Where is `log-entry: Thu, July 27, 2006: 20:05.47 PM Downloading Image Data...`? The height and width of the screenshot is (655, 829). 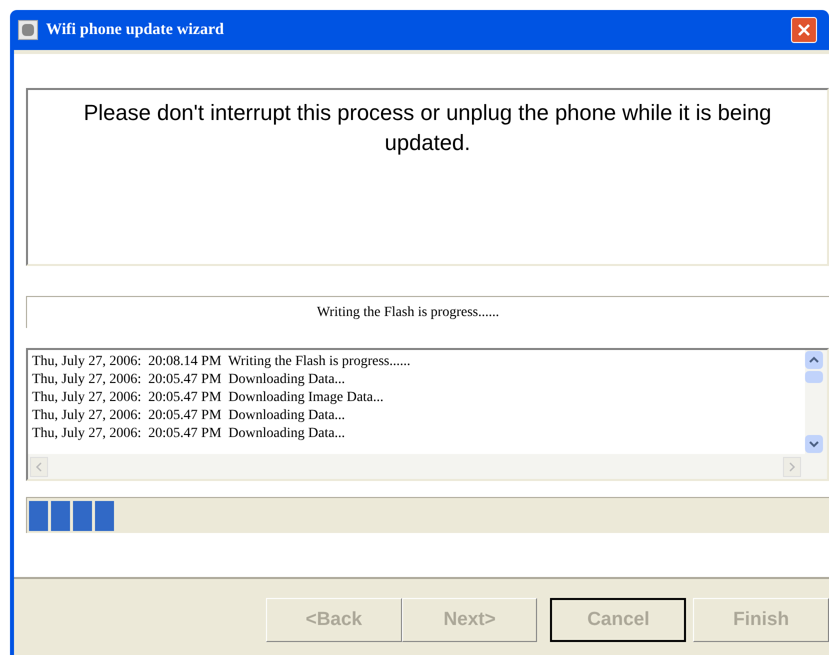 log-entry: Thu, July 27, 2006: 20:05.47 PM Downloading Image Data... is located at coordinates (208, 398).